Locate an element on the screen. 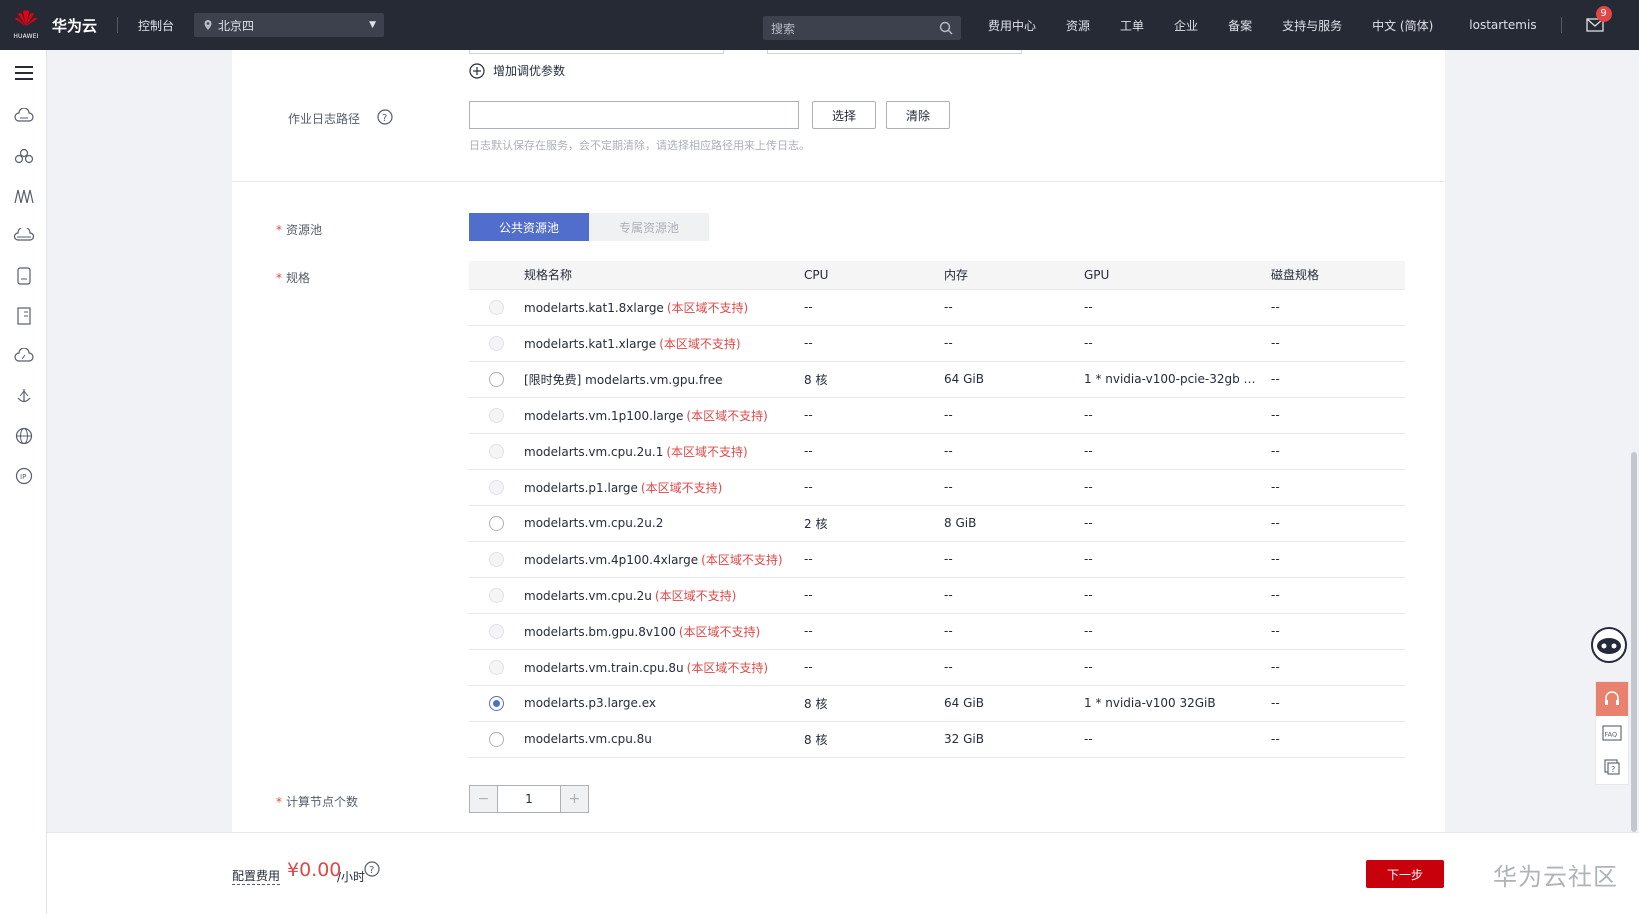  node-count-value: 1 is located at coordinates (529, 799).